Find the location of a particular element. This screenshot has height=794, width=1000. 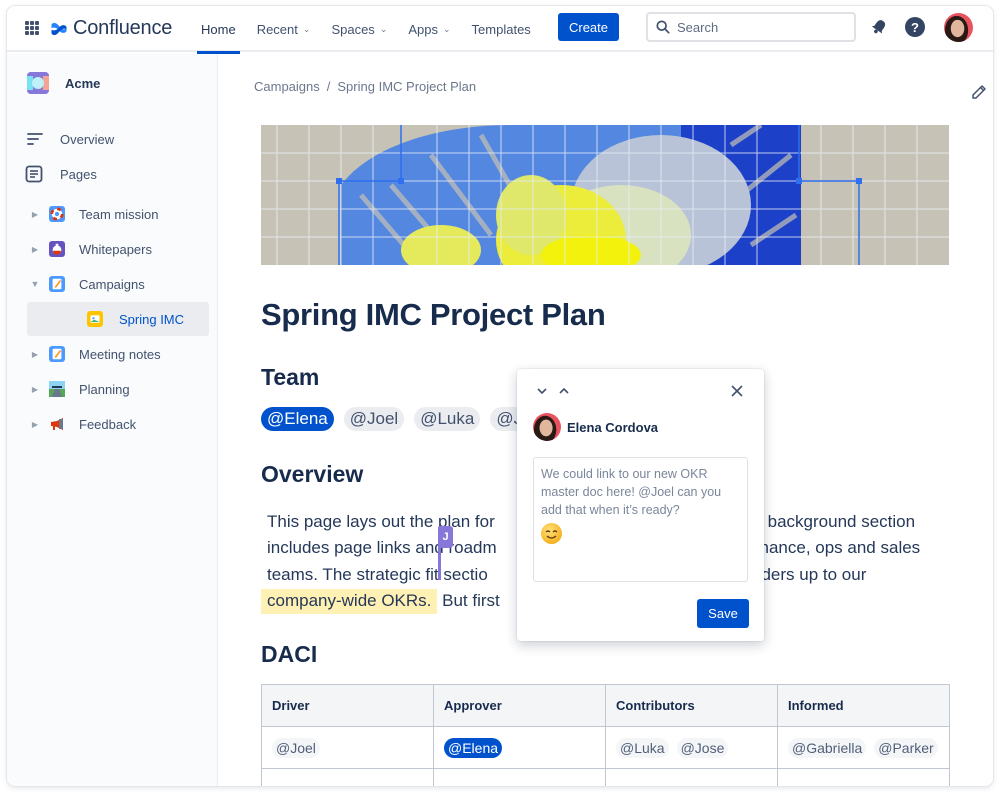

column-header-driver: Driver is located at coordinates (347, 705).